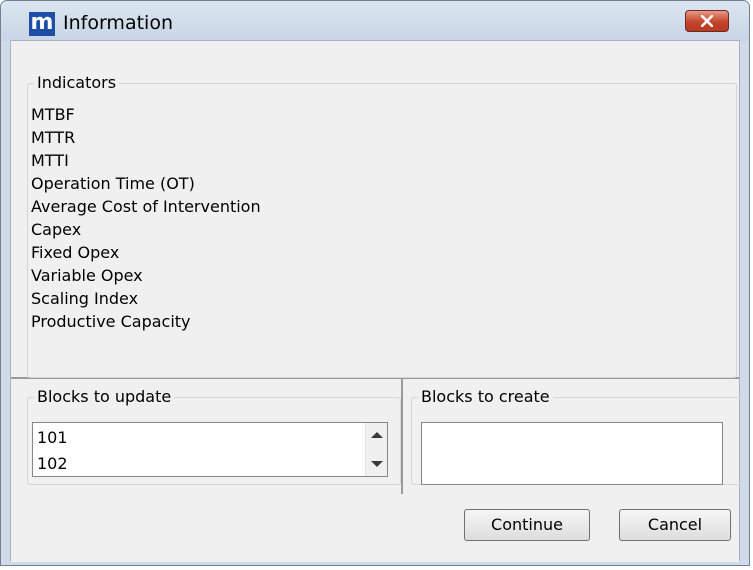  What do you see at coordinates (113, 183) in the screenshot?
I see `indicator-item: Operation Time (OT)` at bounding box center [113, 183].